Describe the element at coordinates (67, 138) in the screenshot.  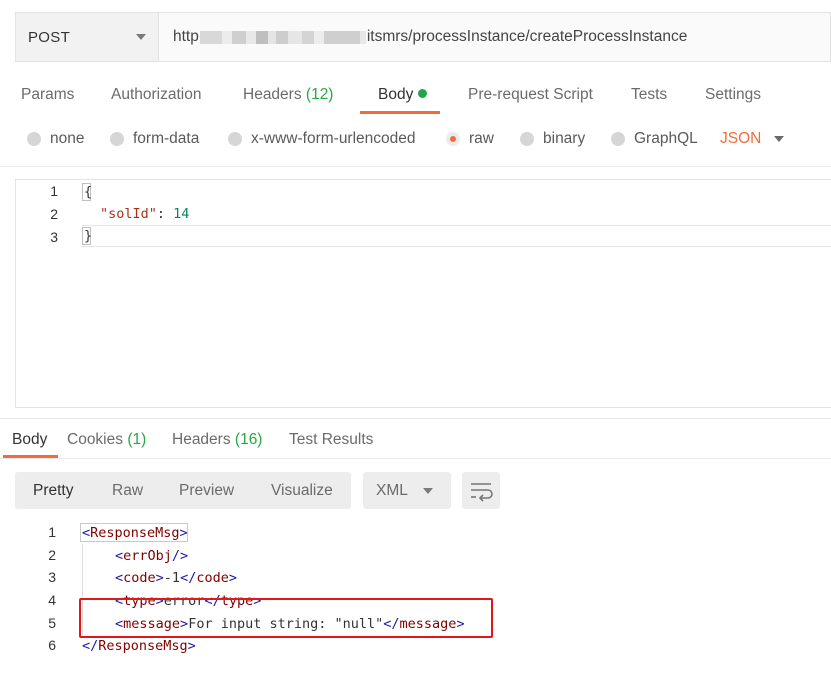
I see `radio-label: none` at that location.